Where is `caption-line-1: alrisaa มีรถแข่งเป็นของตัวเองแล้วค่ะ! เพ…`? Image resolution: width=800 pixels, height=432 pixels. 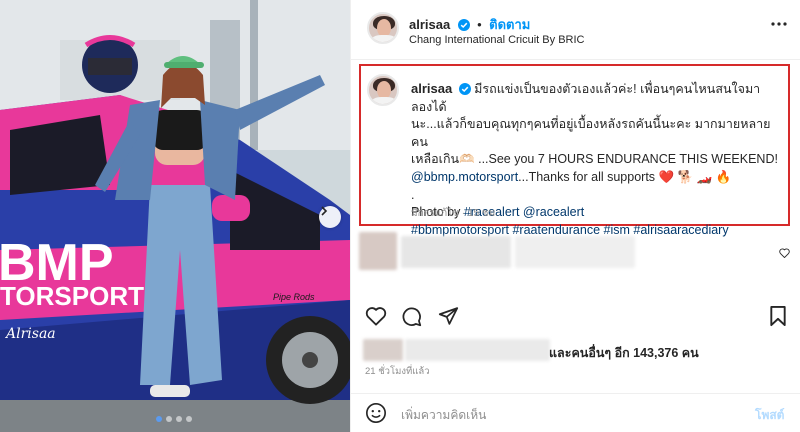
caption-line-1: alrisaa มีรถแข่งเป็นของตัวเองแล้วค่ะ! เพ… is located at coordinates (596, 98).